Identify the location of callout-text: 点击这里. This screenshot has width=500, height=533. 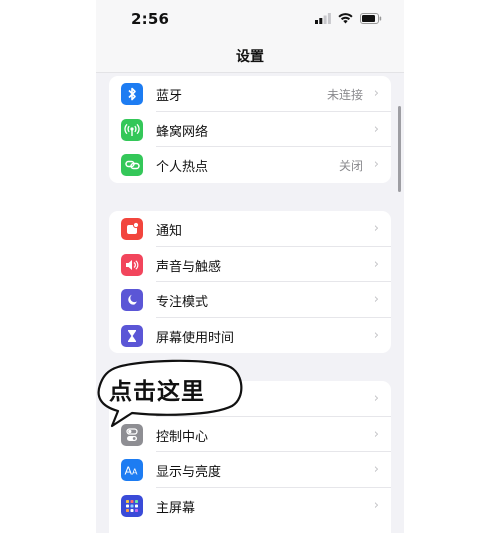
(157, 392).